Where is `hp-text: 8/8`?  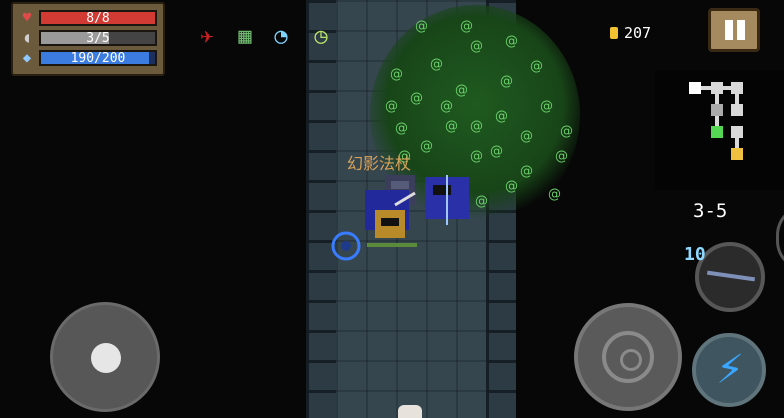 hp-text: 8/8 is located at coordinates (98, 18).